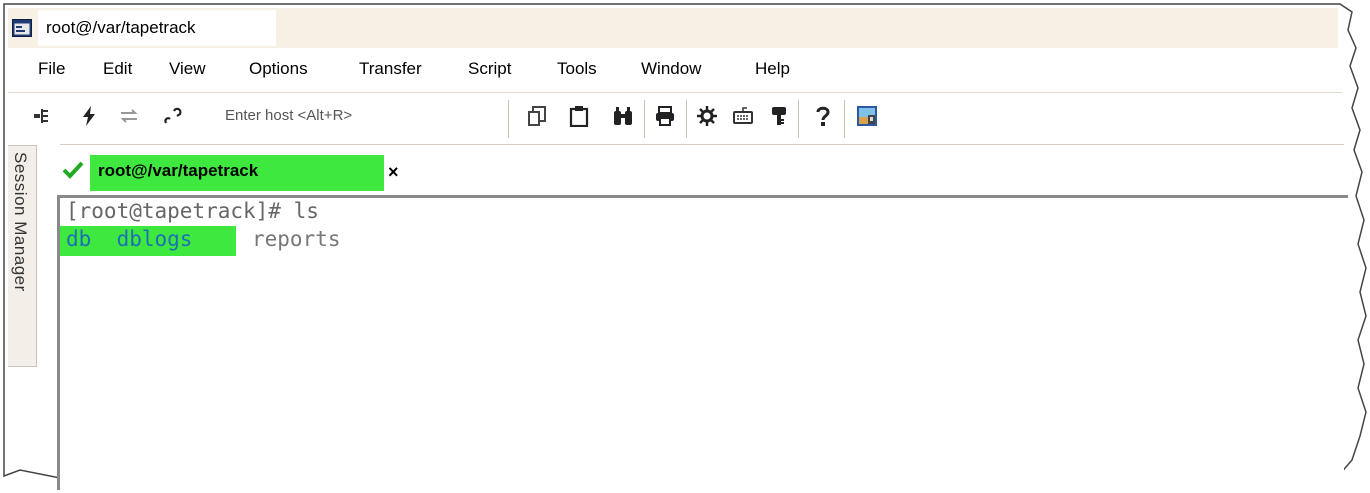 The height and width of the screenshot is (493, 1370). Describe the element at coordinates (702, 144) in the screenshot. I see `tab-strip-divider` at that location.